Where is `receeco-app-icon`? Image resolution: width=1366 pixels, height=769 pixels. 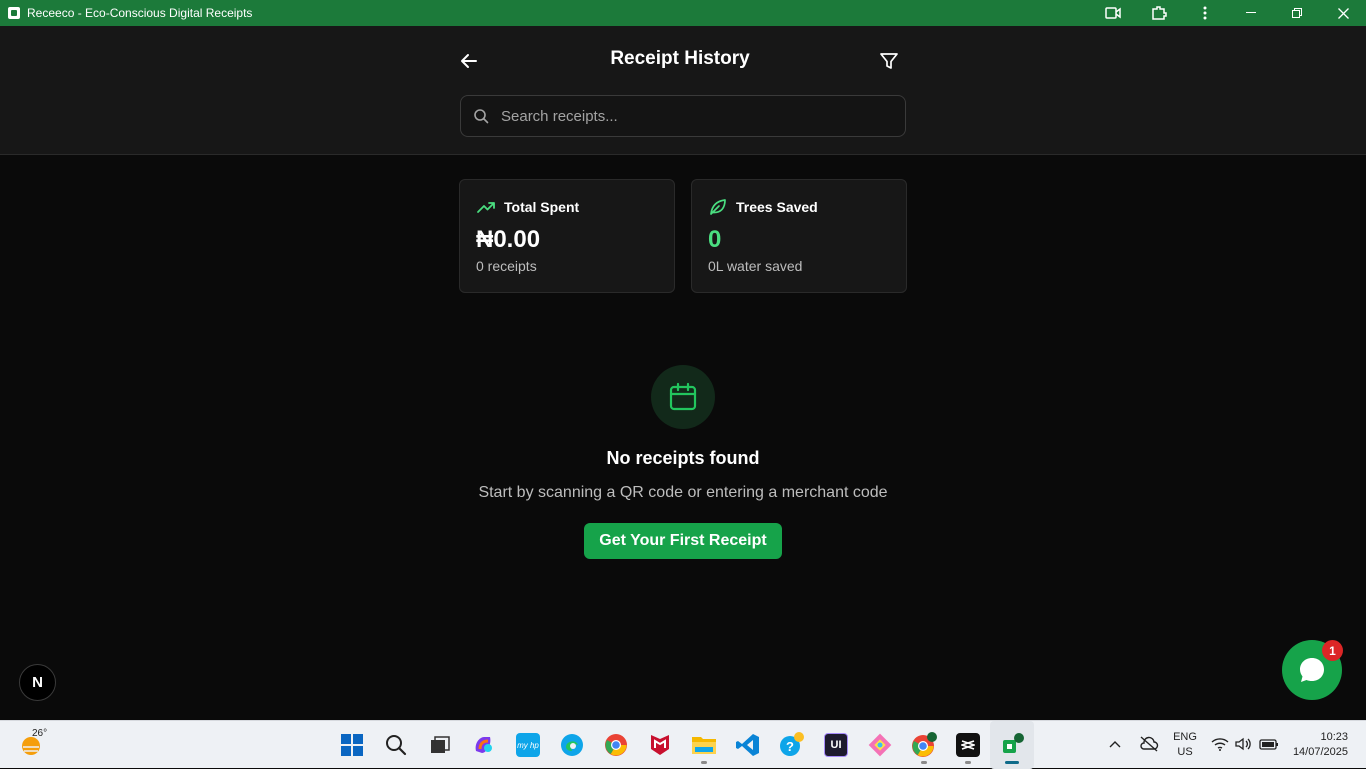 receeco-app-icon is located at coordinates (1012, 745).